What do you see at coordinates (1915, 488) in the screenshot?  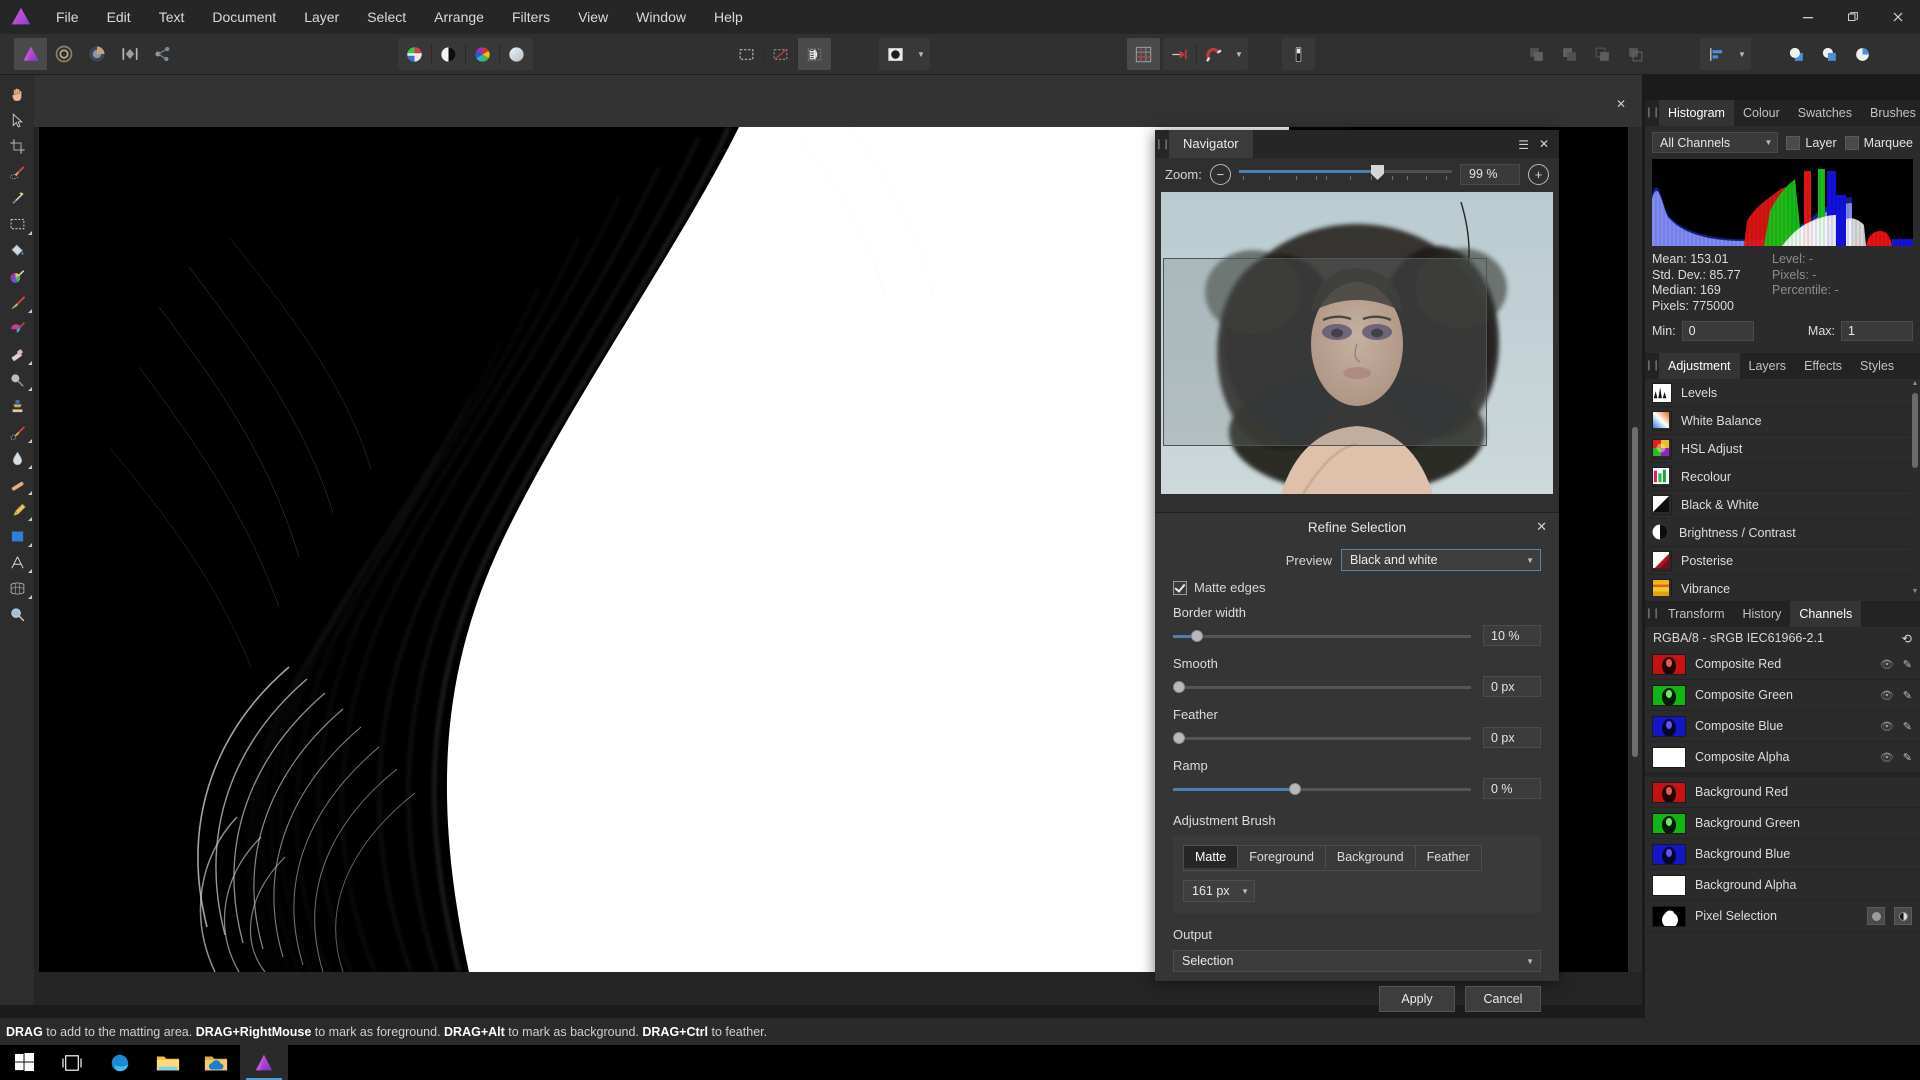 I see `adjustment-list-scrollbar: ▲ ▼` at bounding box center [1915, 488].